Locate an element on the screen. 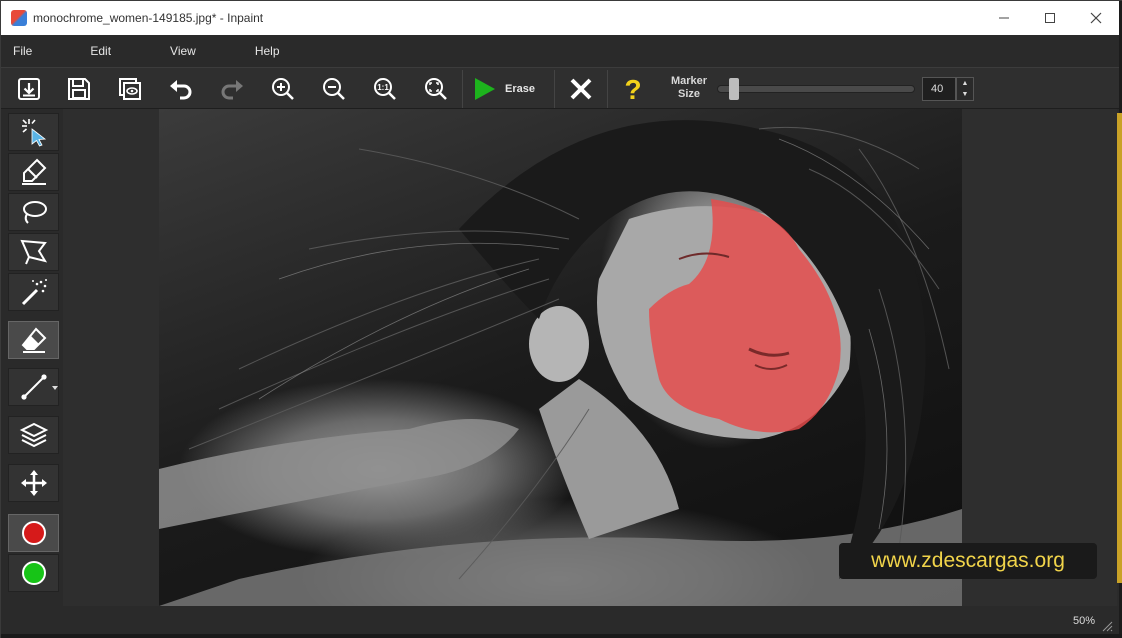 The height and width of the screenshot is (638, 1122). save-icon is located at coordinates (79, 89).